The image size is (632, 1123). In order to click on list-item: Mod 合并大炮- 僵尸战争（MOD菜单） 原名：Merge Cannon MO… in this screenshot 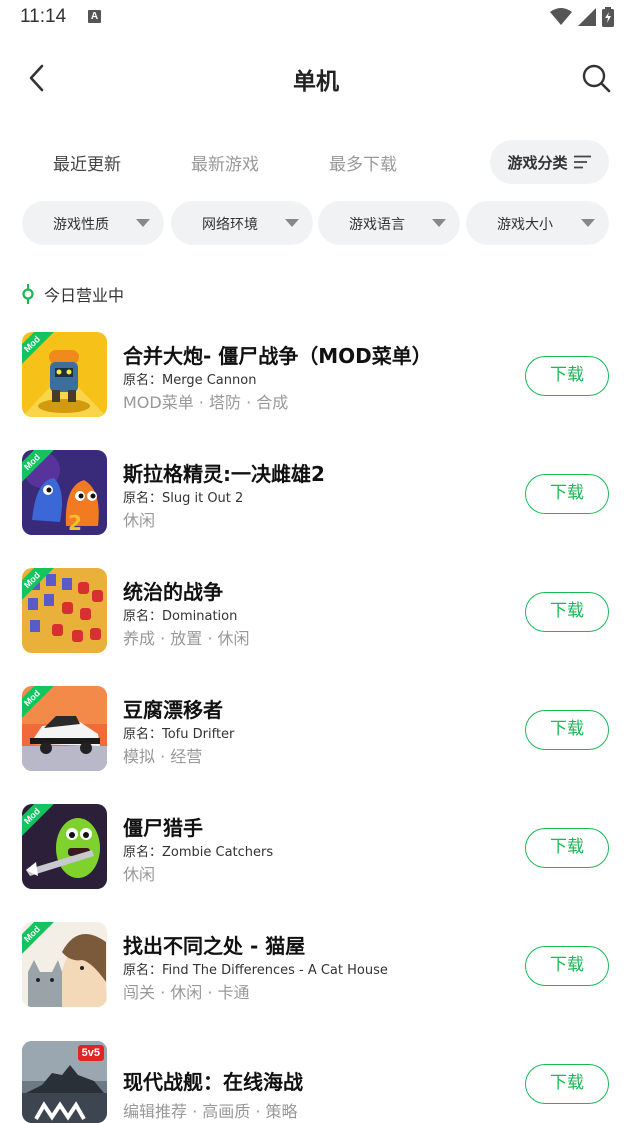, I will do `click(316, 377)`.